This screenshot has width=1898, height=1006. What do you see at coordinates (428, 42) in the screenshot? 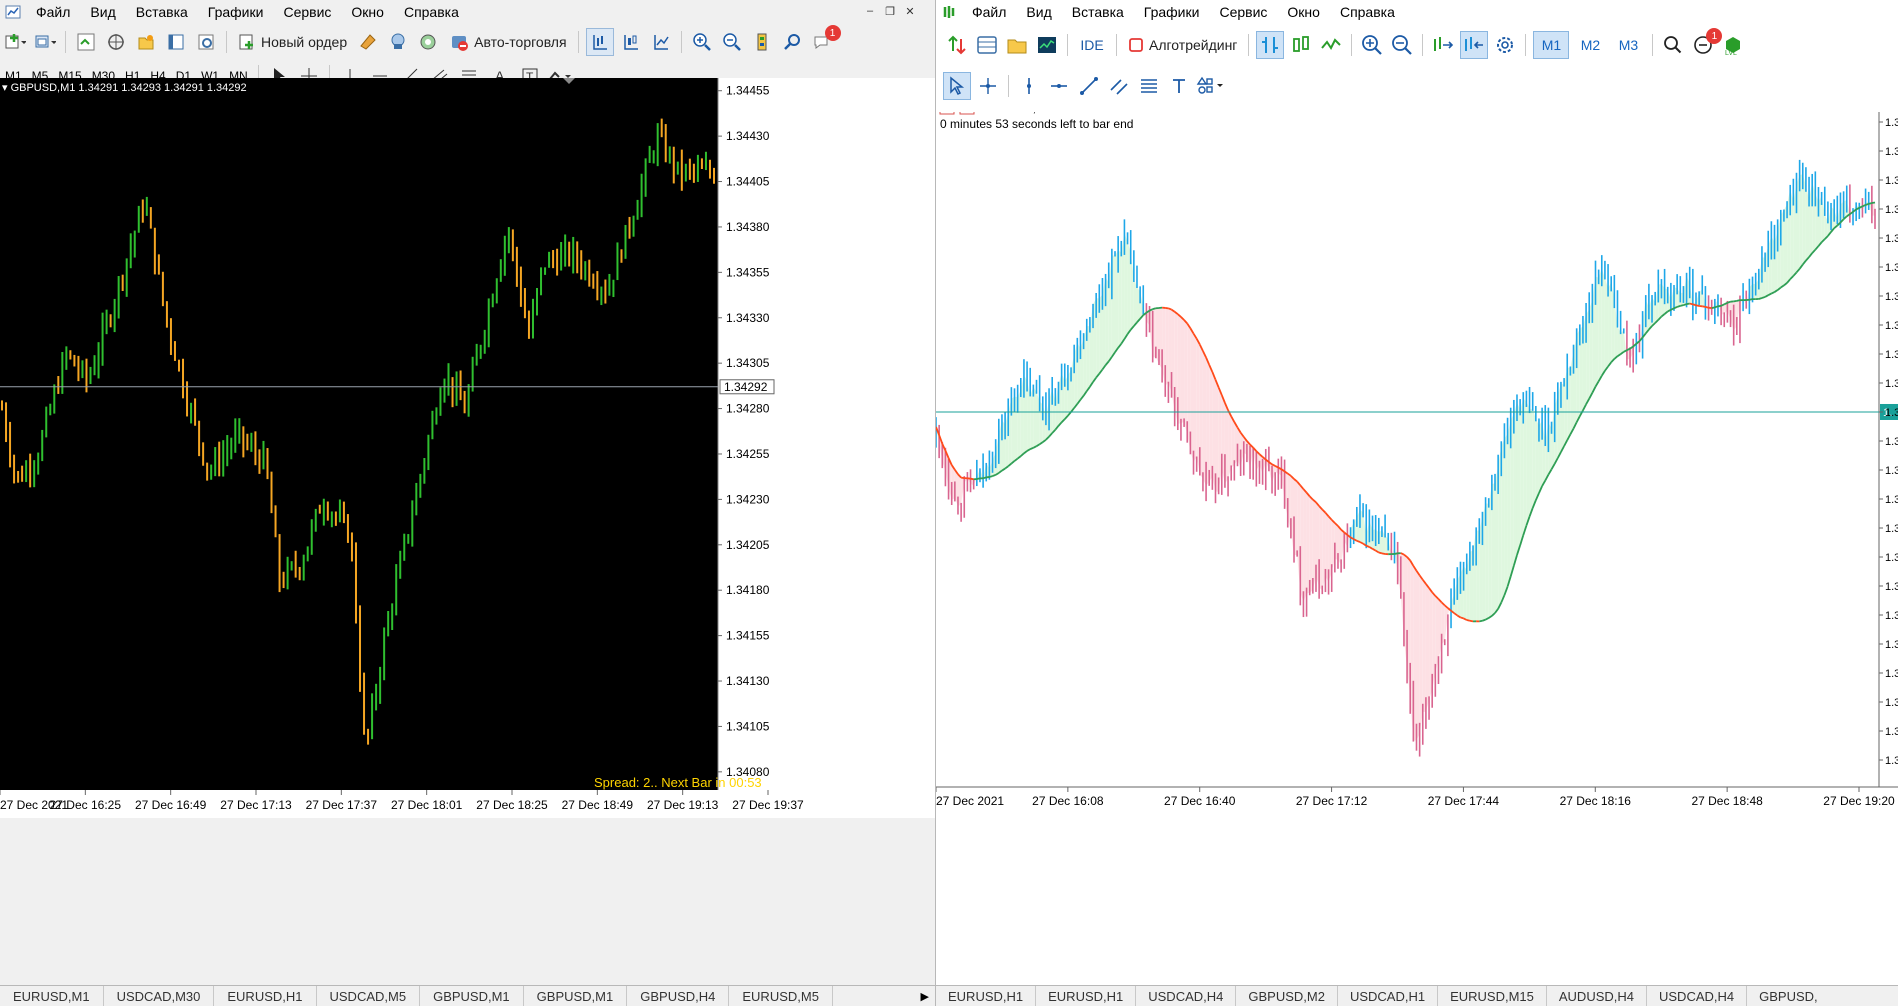
I see `market-icon` at bounding box center [428, 42].